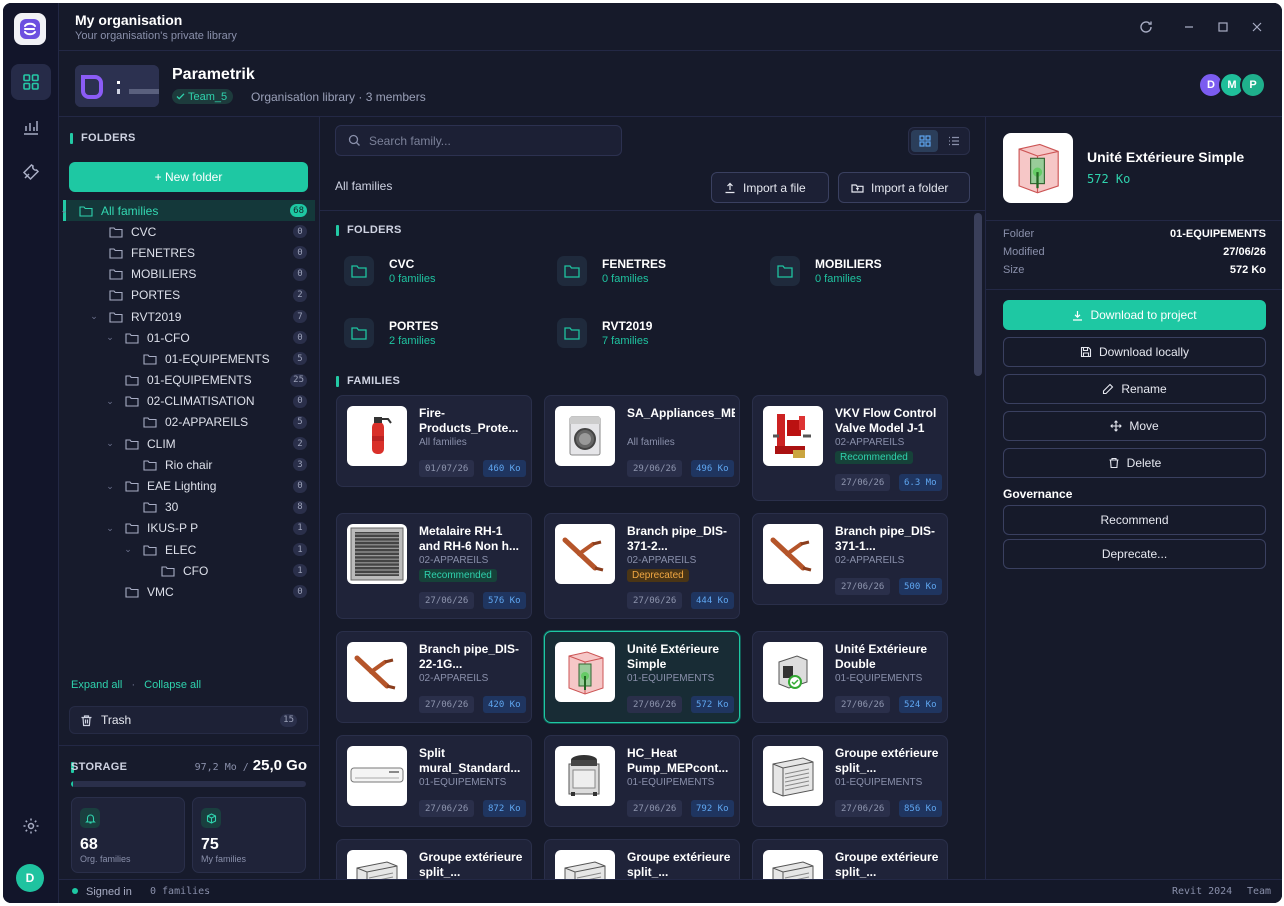  What do you see at coordinates (189, 380) in the screenshot?
I see `tree-item: 01-EQUIPEMENTS 25` at bounding box center [189, 380].